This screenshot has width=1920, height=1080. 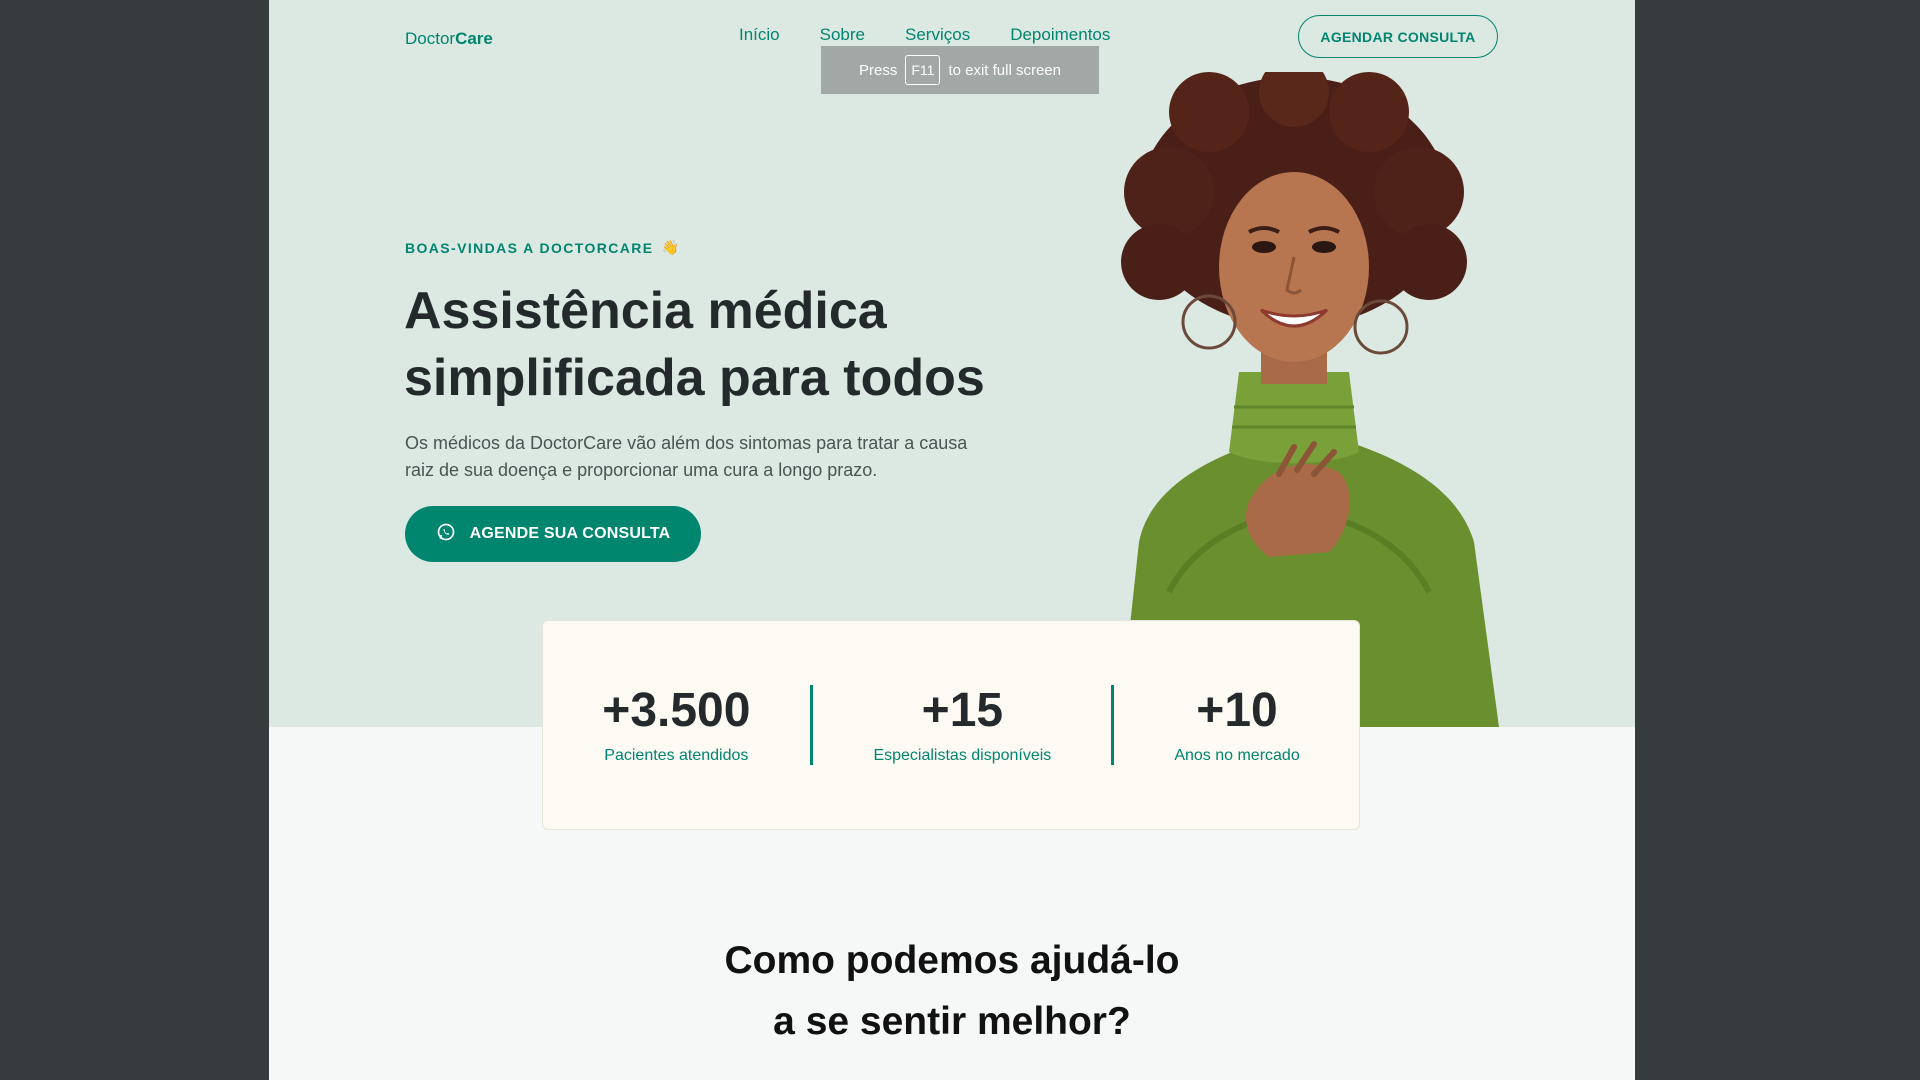 What do you see at coordinates (694, 378) in the screenshot?
I see `hero-title-line2: simplificada para todos` at bounding box center [694, 378].